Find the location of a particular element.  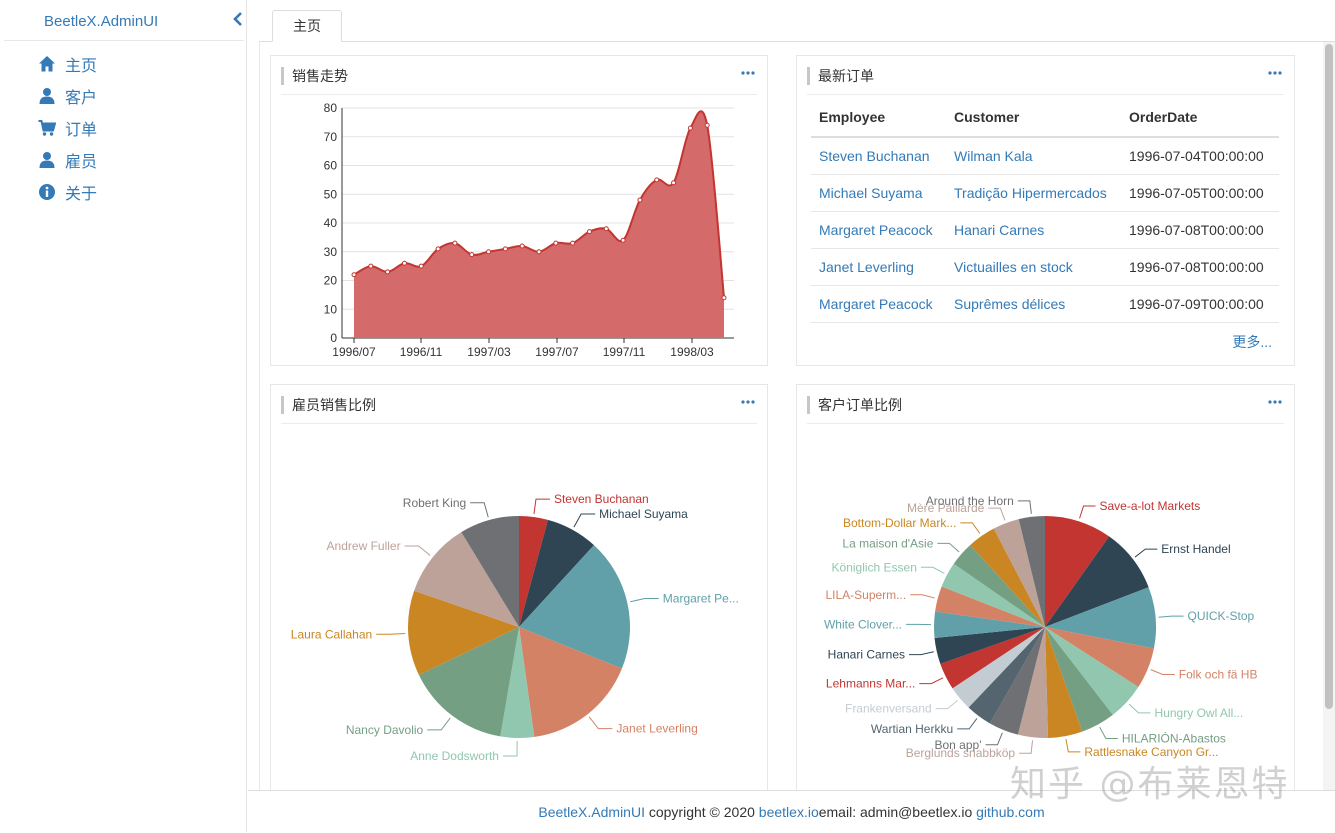

sidebar-item-about: 关于 is located at coordinates (67, 192).